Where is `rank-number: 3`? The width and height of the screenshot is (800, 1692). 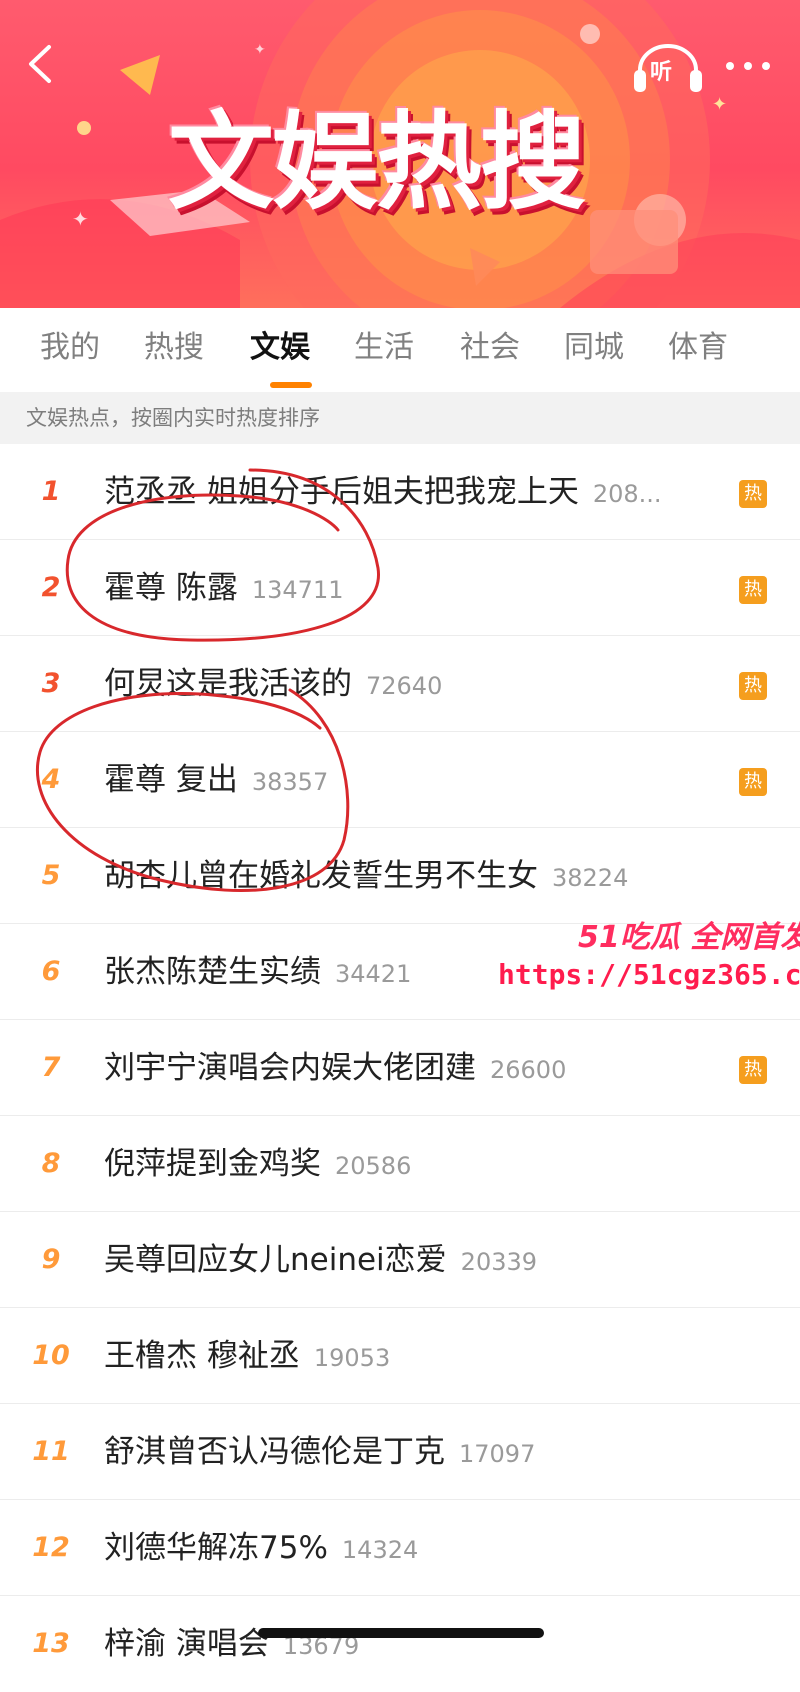
rank-number: 3 is located at coordinates (51, 683).